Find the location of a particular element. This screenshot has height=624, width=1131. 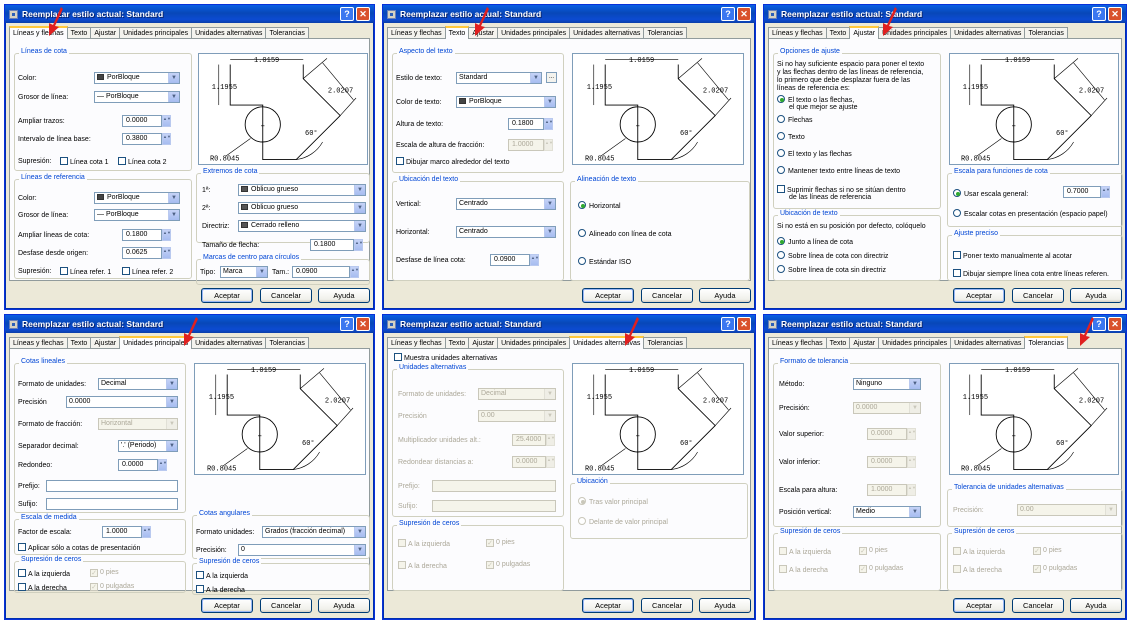

e1-combo: Oblicuo grueso ▼ is located at coordinates (302, 190).